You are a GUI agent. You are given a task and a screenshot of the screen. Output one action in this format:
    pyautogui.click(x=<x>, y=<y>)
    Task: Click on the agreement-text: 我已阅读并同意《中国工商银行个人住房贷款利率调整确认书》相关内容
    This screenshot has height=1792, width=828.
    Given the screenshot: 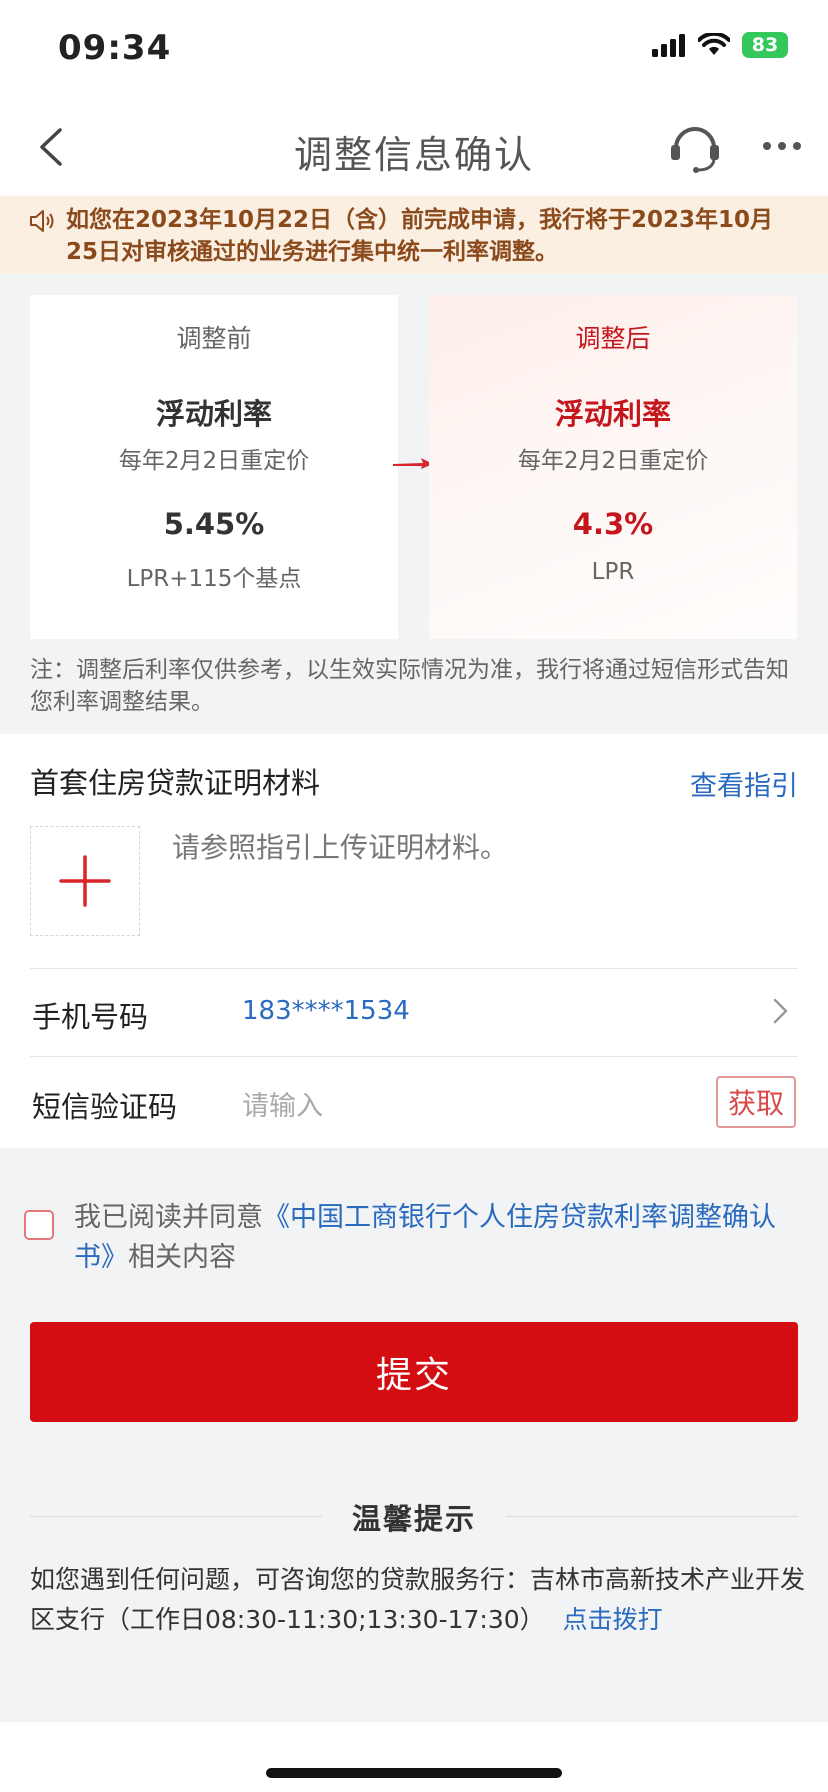 What is the action you would take?
    pyautogui.click(x=429, y=1238)
    